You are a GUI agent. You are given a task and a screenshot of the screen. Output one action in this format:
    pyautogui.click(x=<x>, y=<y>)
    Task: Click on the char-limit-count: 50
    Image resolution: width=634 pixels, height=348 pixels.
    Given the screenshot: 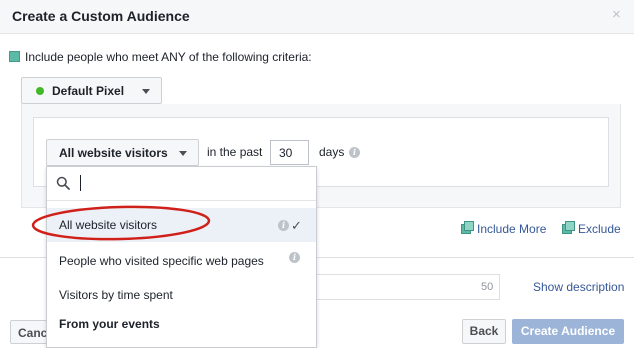 What is the action you would take?
    pyautogui.click(x=487, y=287)
    